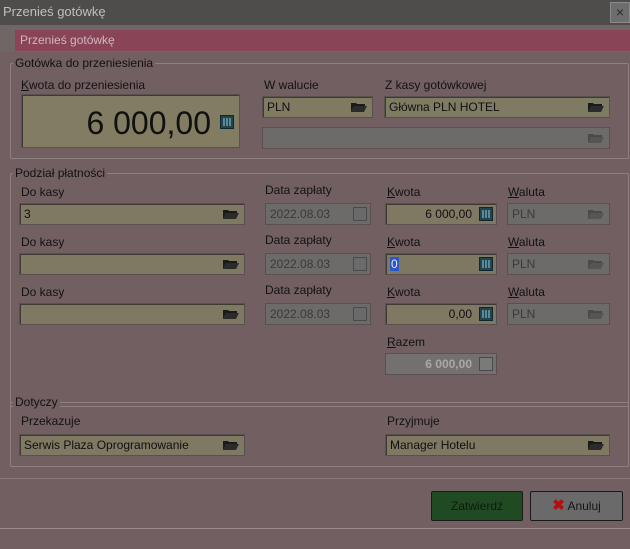  What do you see at coordinates (558, 264) in the screenshot?
I see `row2-waluta-field: PLN` at bounding box center [558, 264].